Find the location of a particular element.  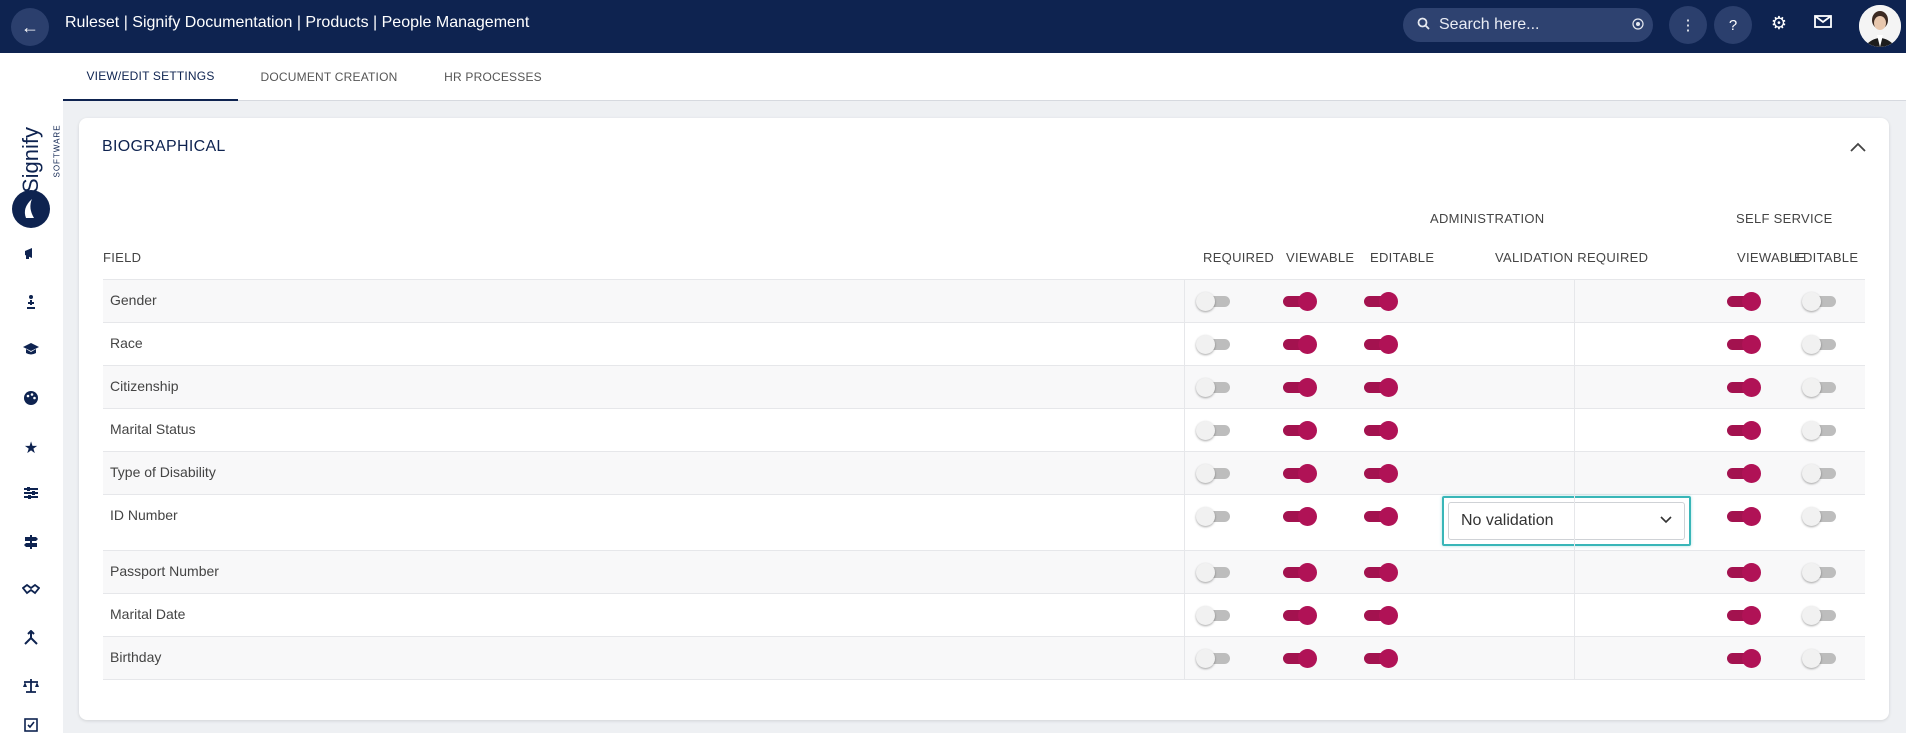

back-button: ← is located at coordinates (30, 27).